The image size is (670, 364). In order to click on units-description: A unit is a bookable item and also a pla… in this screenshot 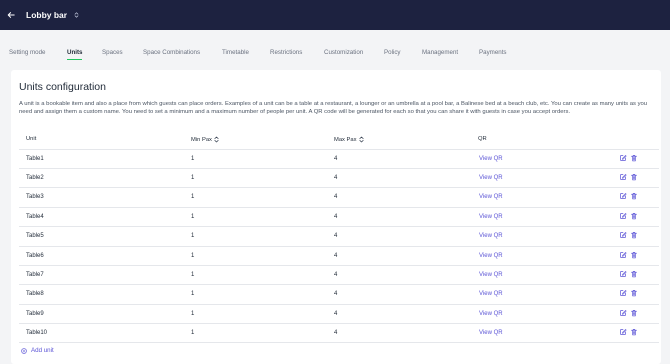, I will do `click(333, 108)`.